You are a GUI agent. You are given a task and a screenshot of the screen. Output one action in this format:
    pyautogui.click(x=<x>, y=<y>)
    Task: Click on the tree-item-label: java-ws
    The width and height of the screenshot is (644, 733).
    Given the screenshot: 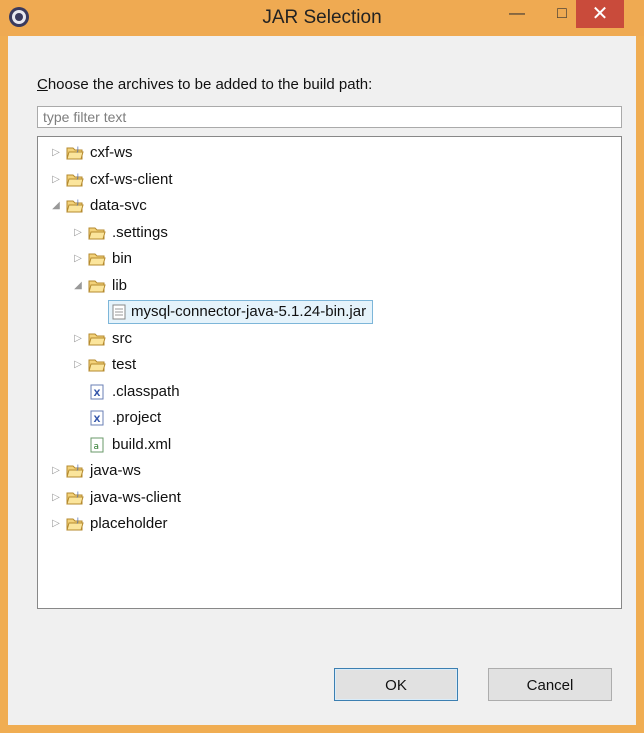 What is the action you would take?
    pyautogui.click(x=115, y=470)
    